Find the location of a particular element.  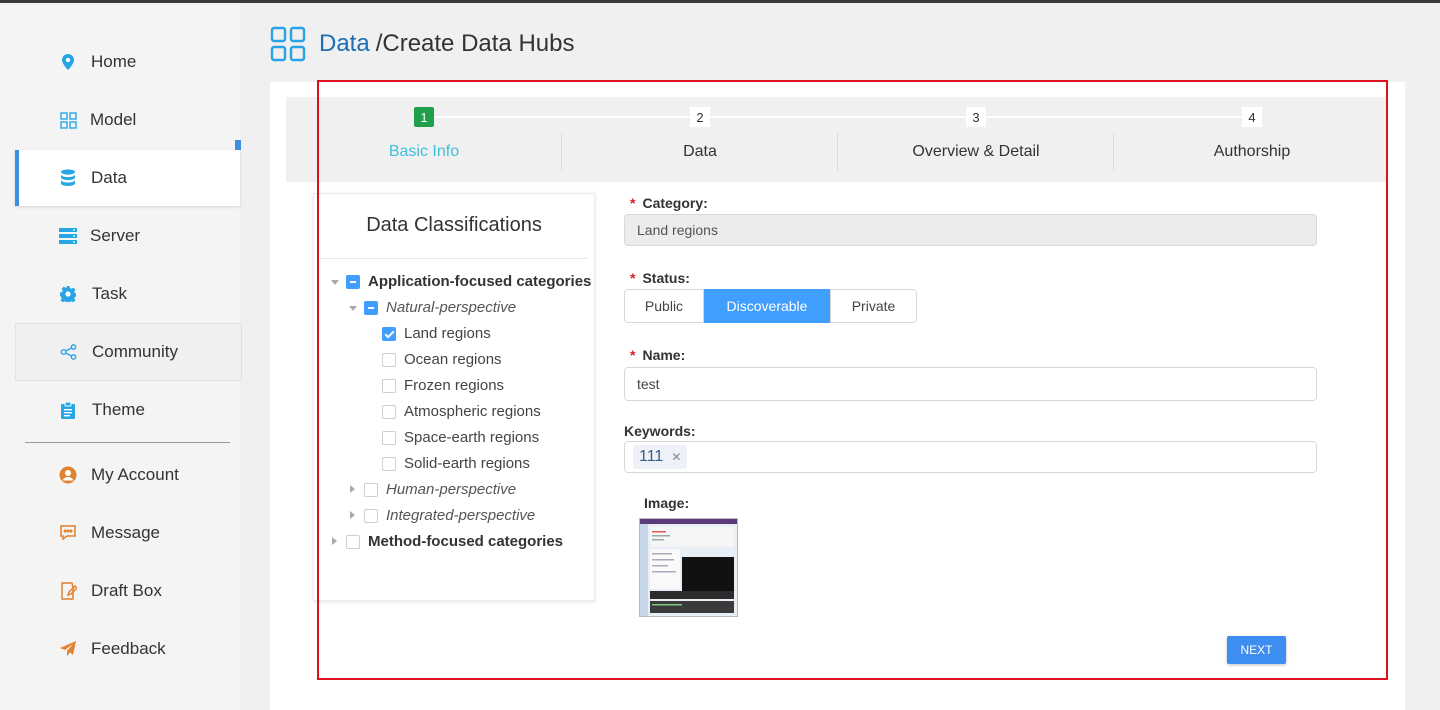

status-option-discoverable: Discoverable is located at coordinates (767, 306).